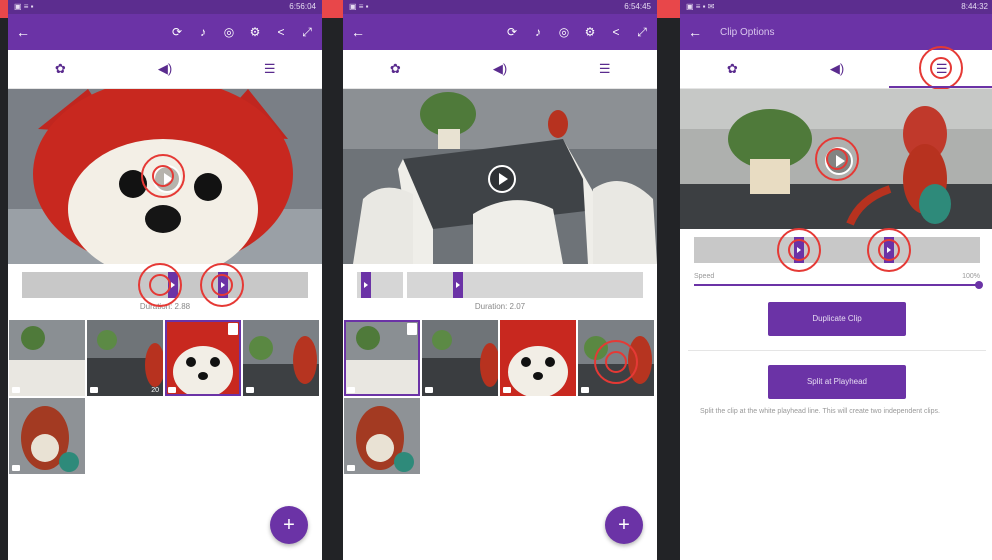 This screenshot has height=560, width=992. Describe the element at coordinates (700, 6) in the screenshot. I see `notification-icons: ▣ ≡ ▪ ✉` at that location.